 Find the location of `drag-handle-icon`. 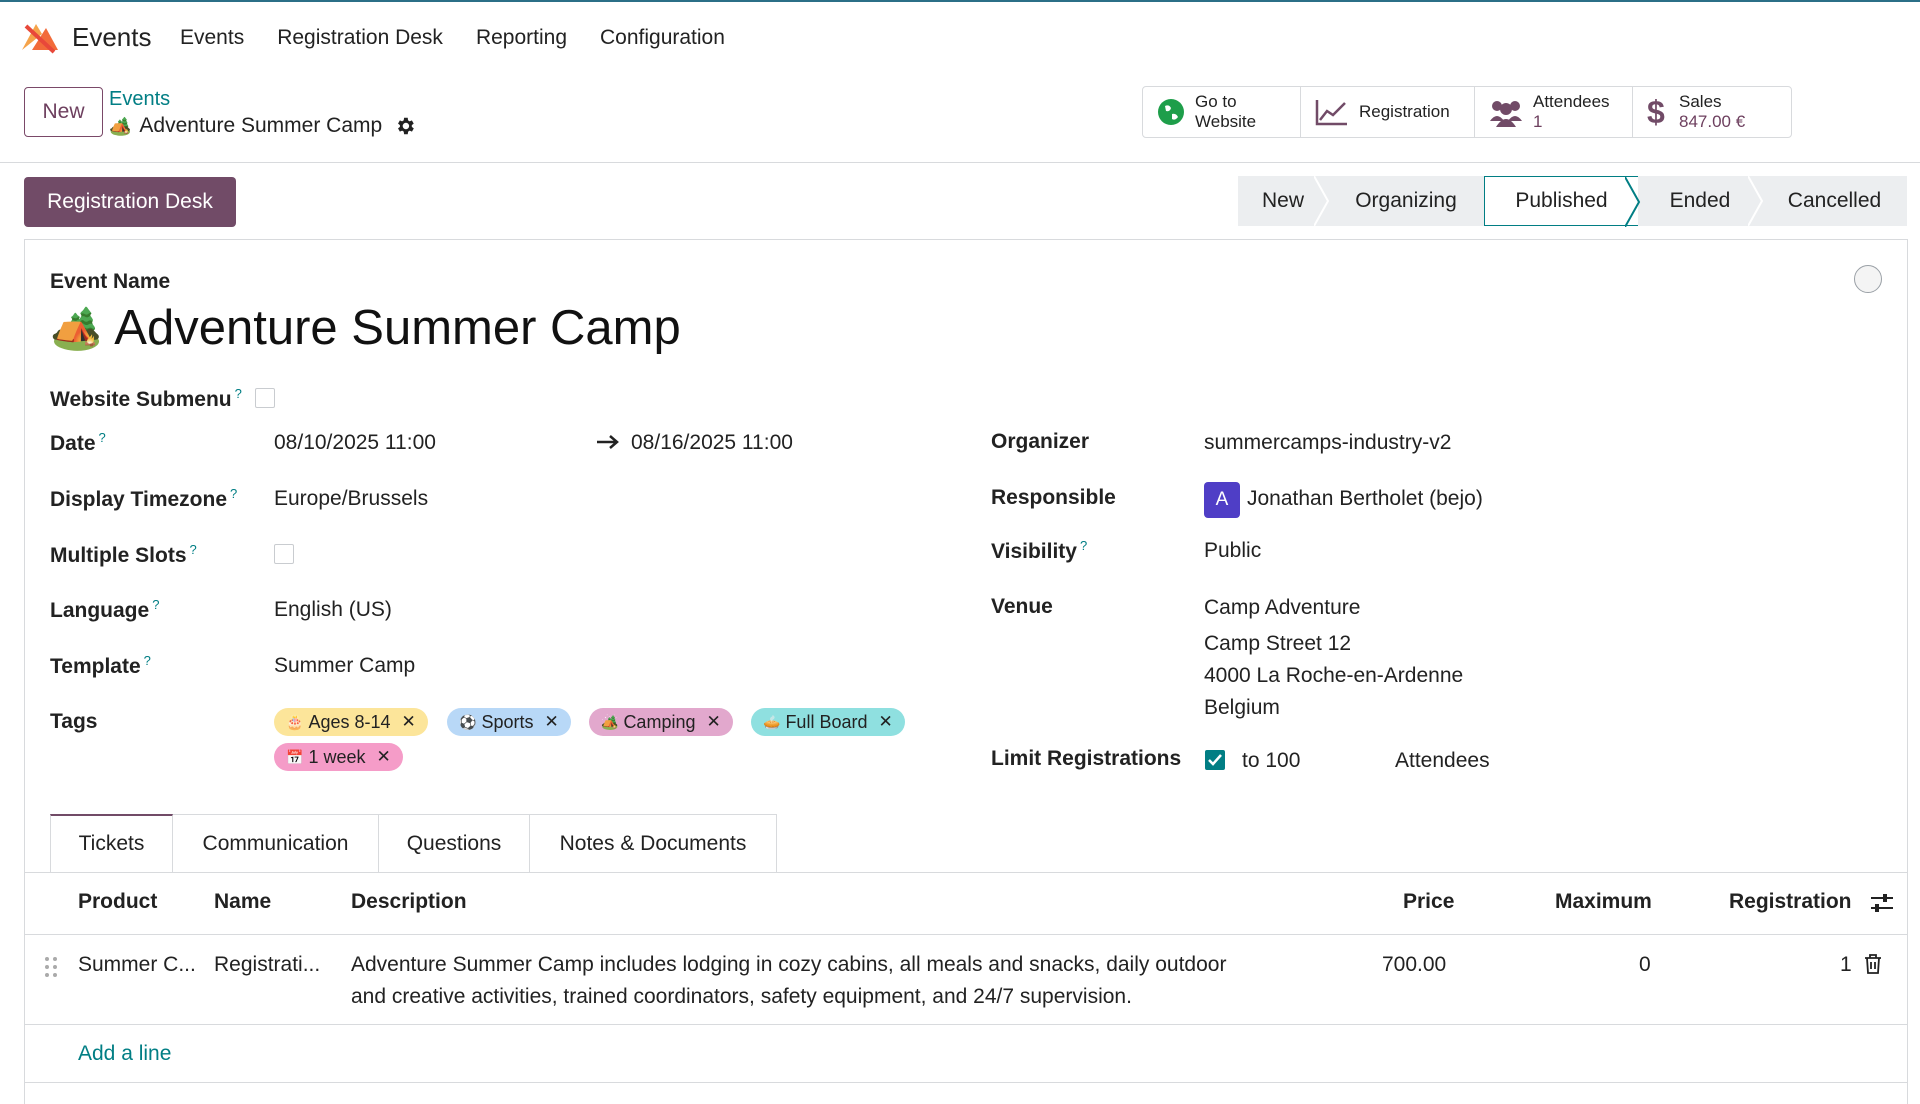

drag-handle-icon is located at coordinates (51, 967).